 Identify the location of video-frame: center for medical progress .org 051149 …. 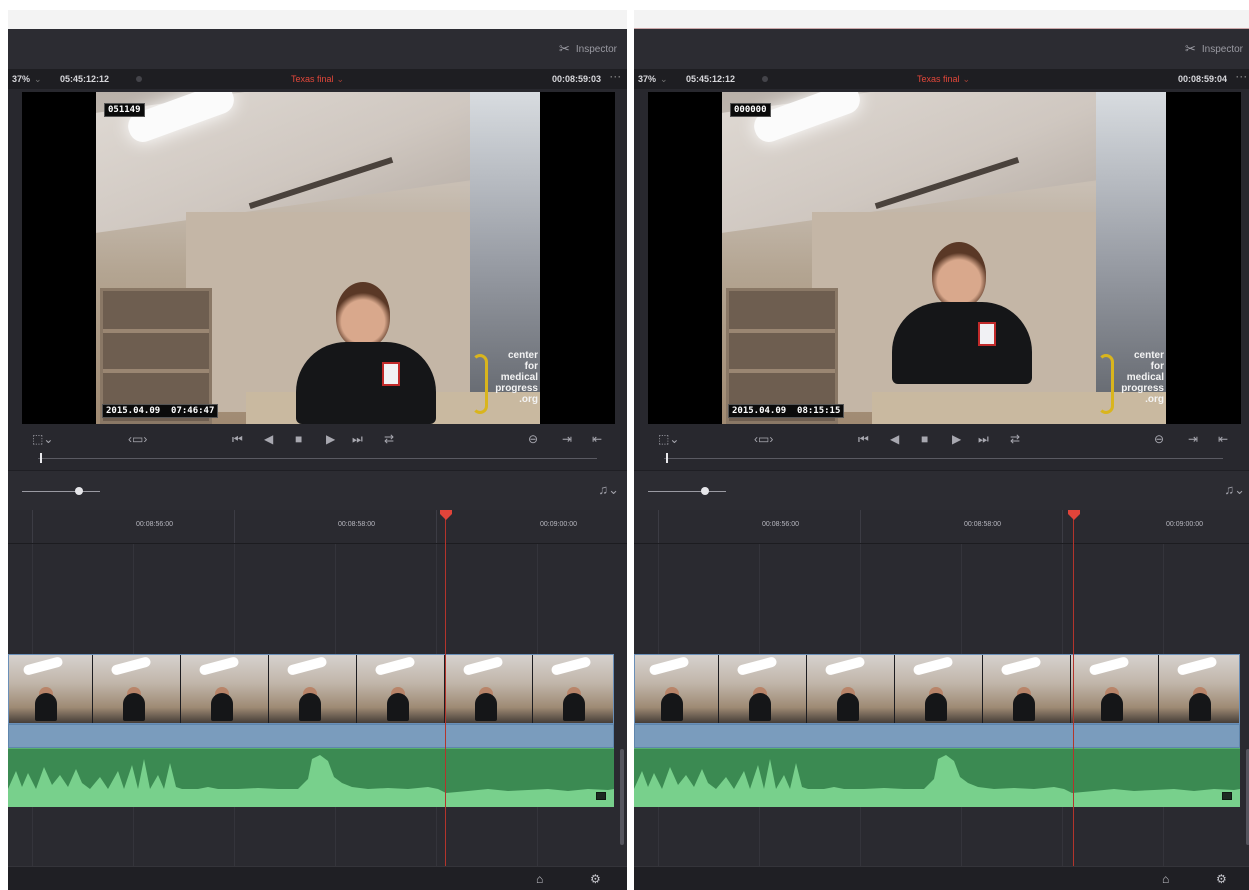
(318, 258).